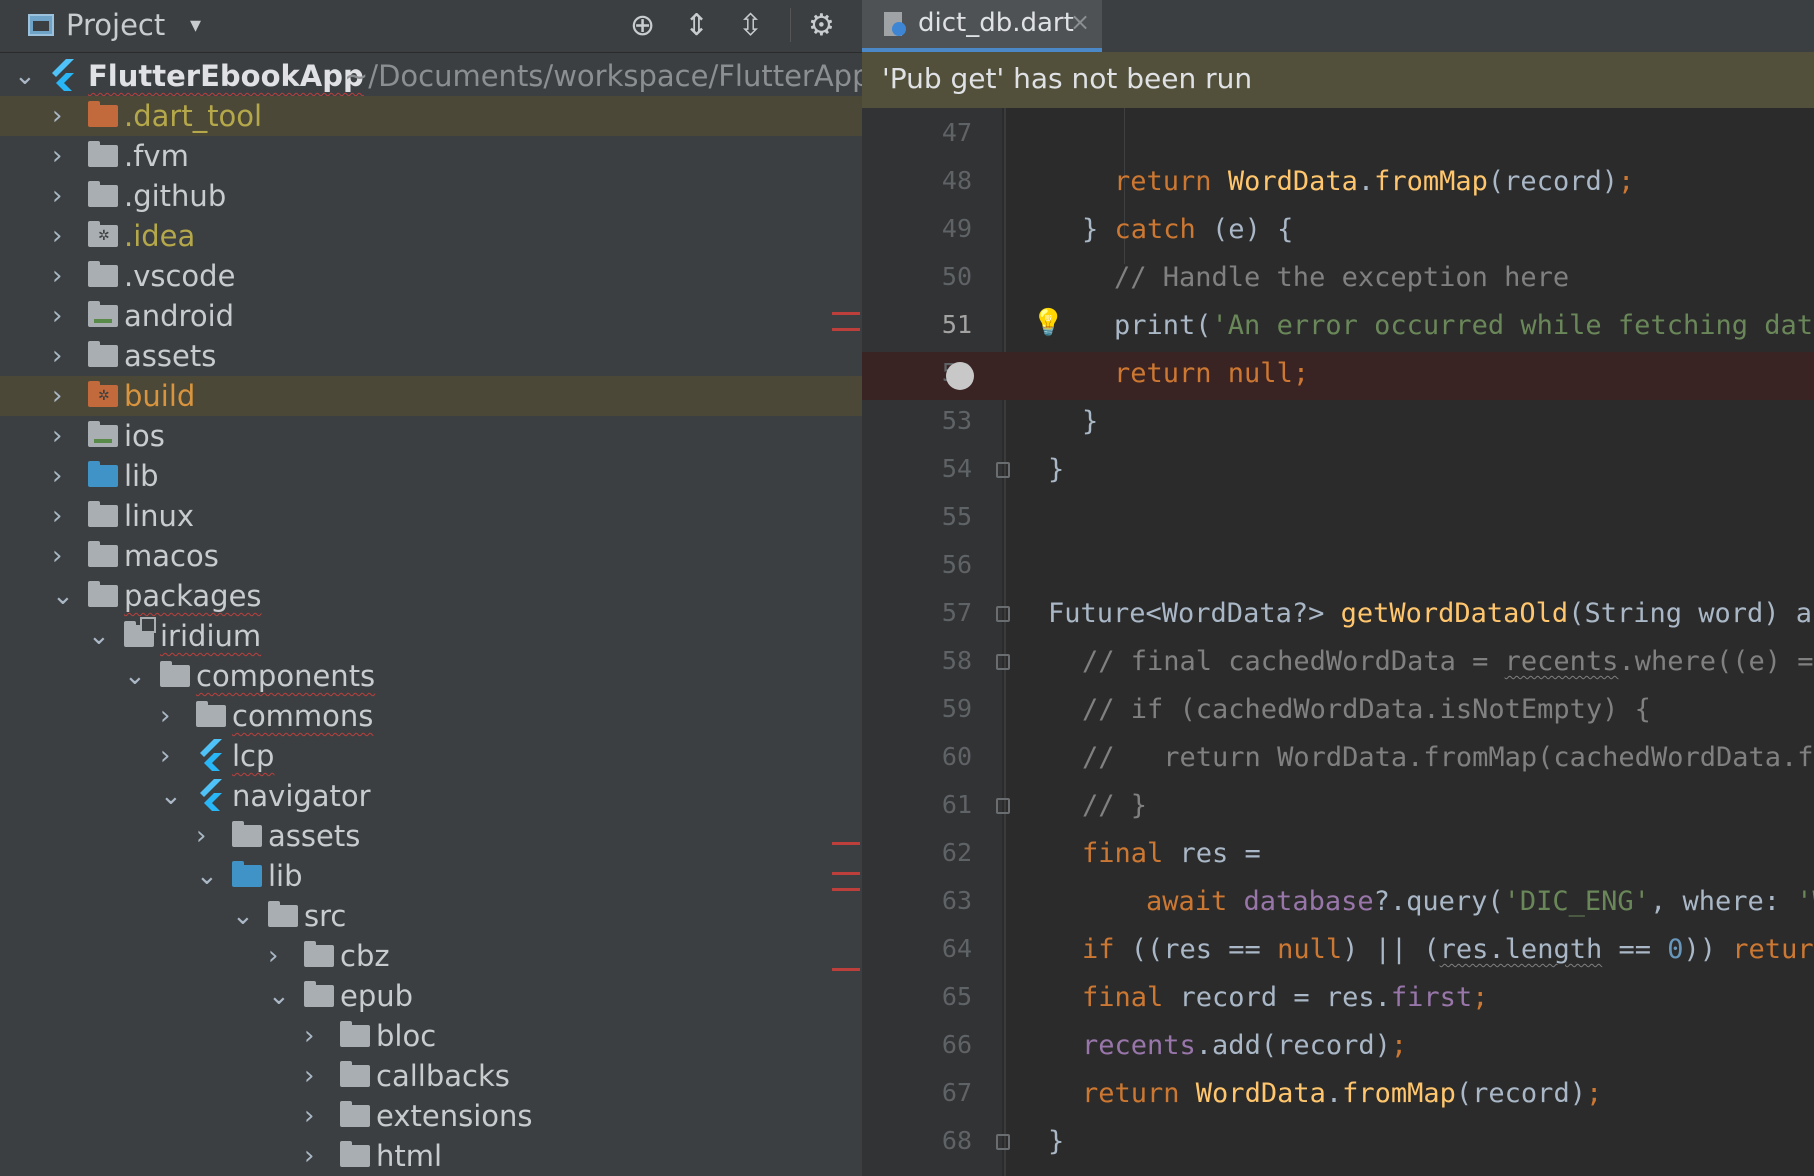 The width and height of the screenshot is (1814, 1176). I want to click on project-view-title: Project, so click(115, 25).